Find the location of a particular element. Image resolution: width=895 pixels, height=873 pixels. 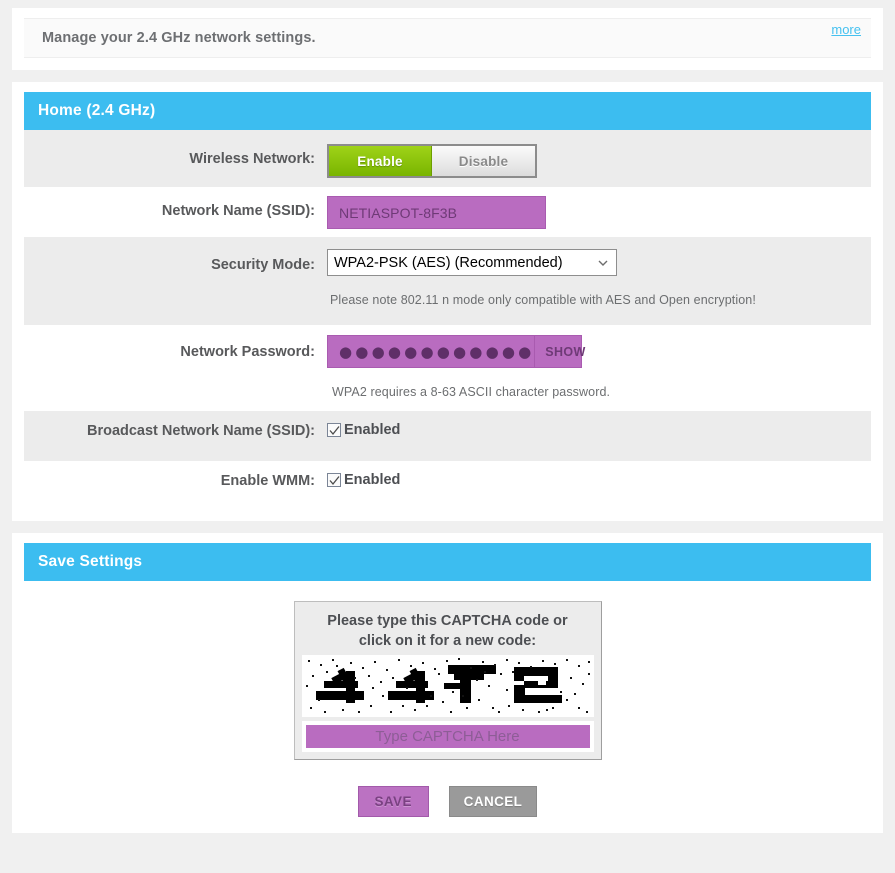

password-input-group: ●●●●●●●●●●●● SHOW is located at coordinates (456, 351).